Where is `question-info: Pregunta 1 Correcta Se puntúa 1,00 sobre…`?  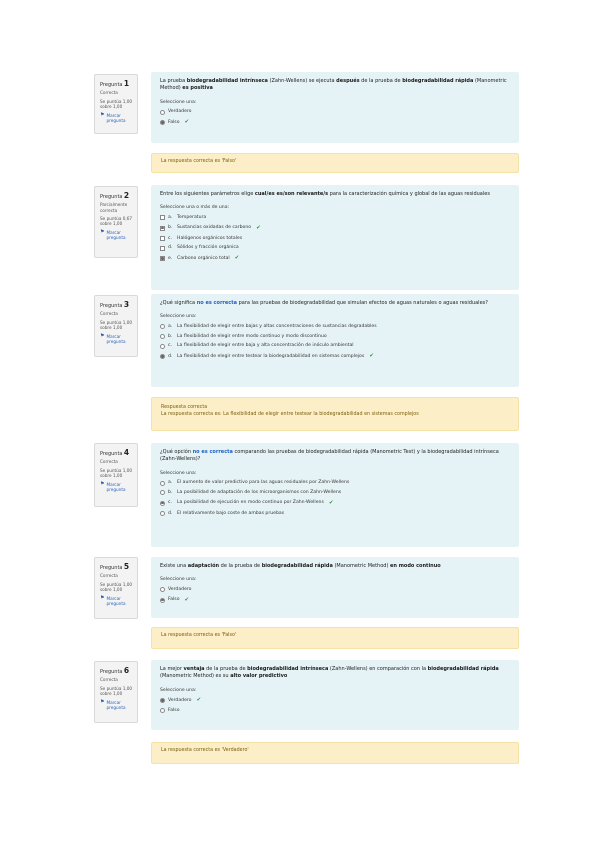 question-info: Pregunta 1 Correcta Se puntúa 1,00 sobre… is located at coordinates (116, 104).